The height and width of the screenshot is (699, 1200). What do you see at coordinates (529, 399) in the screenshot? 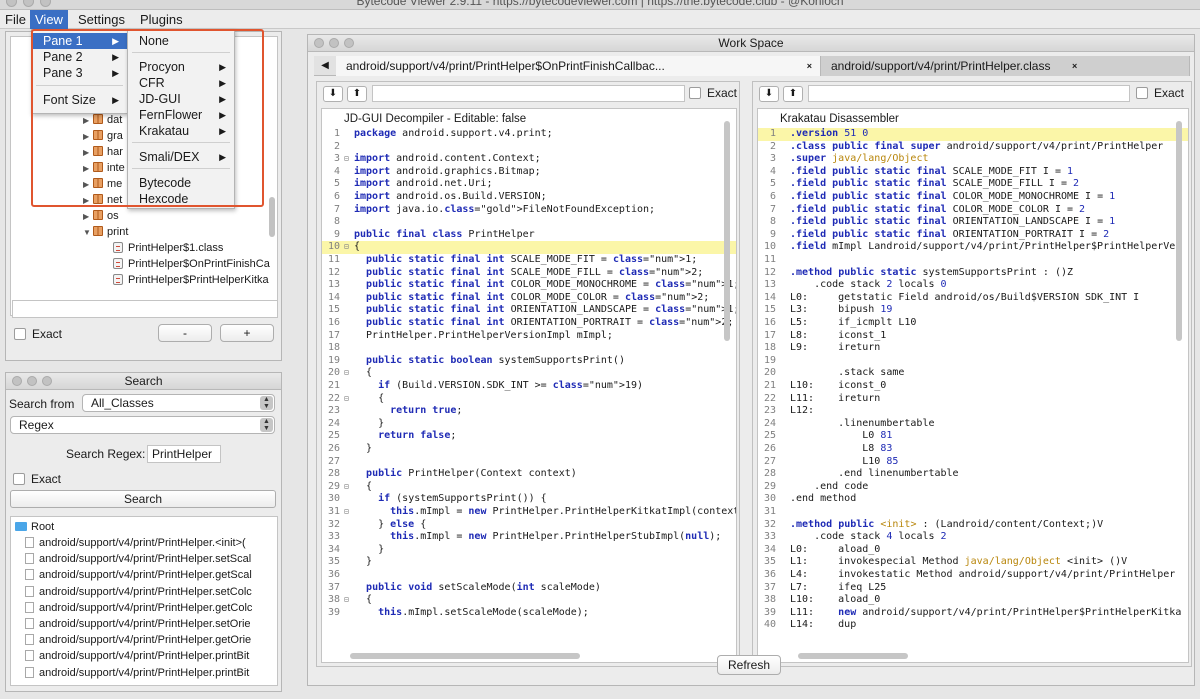
I see `code-line: 22 ⊟ {` at bounding box center [529, 399].